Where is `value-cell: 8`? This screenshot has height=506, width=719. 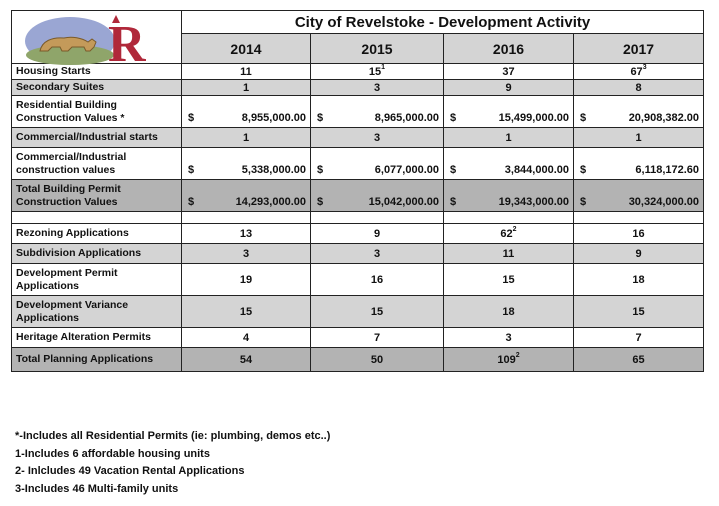 value-cell: 8 is located at coordinates (638, 87).